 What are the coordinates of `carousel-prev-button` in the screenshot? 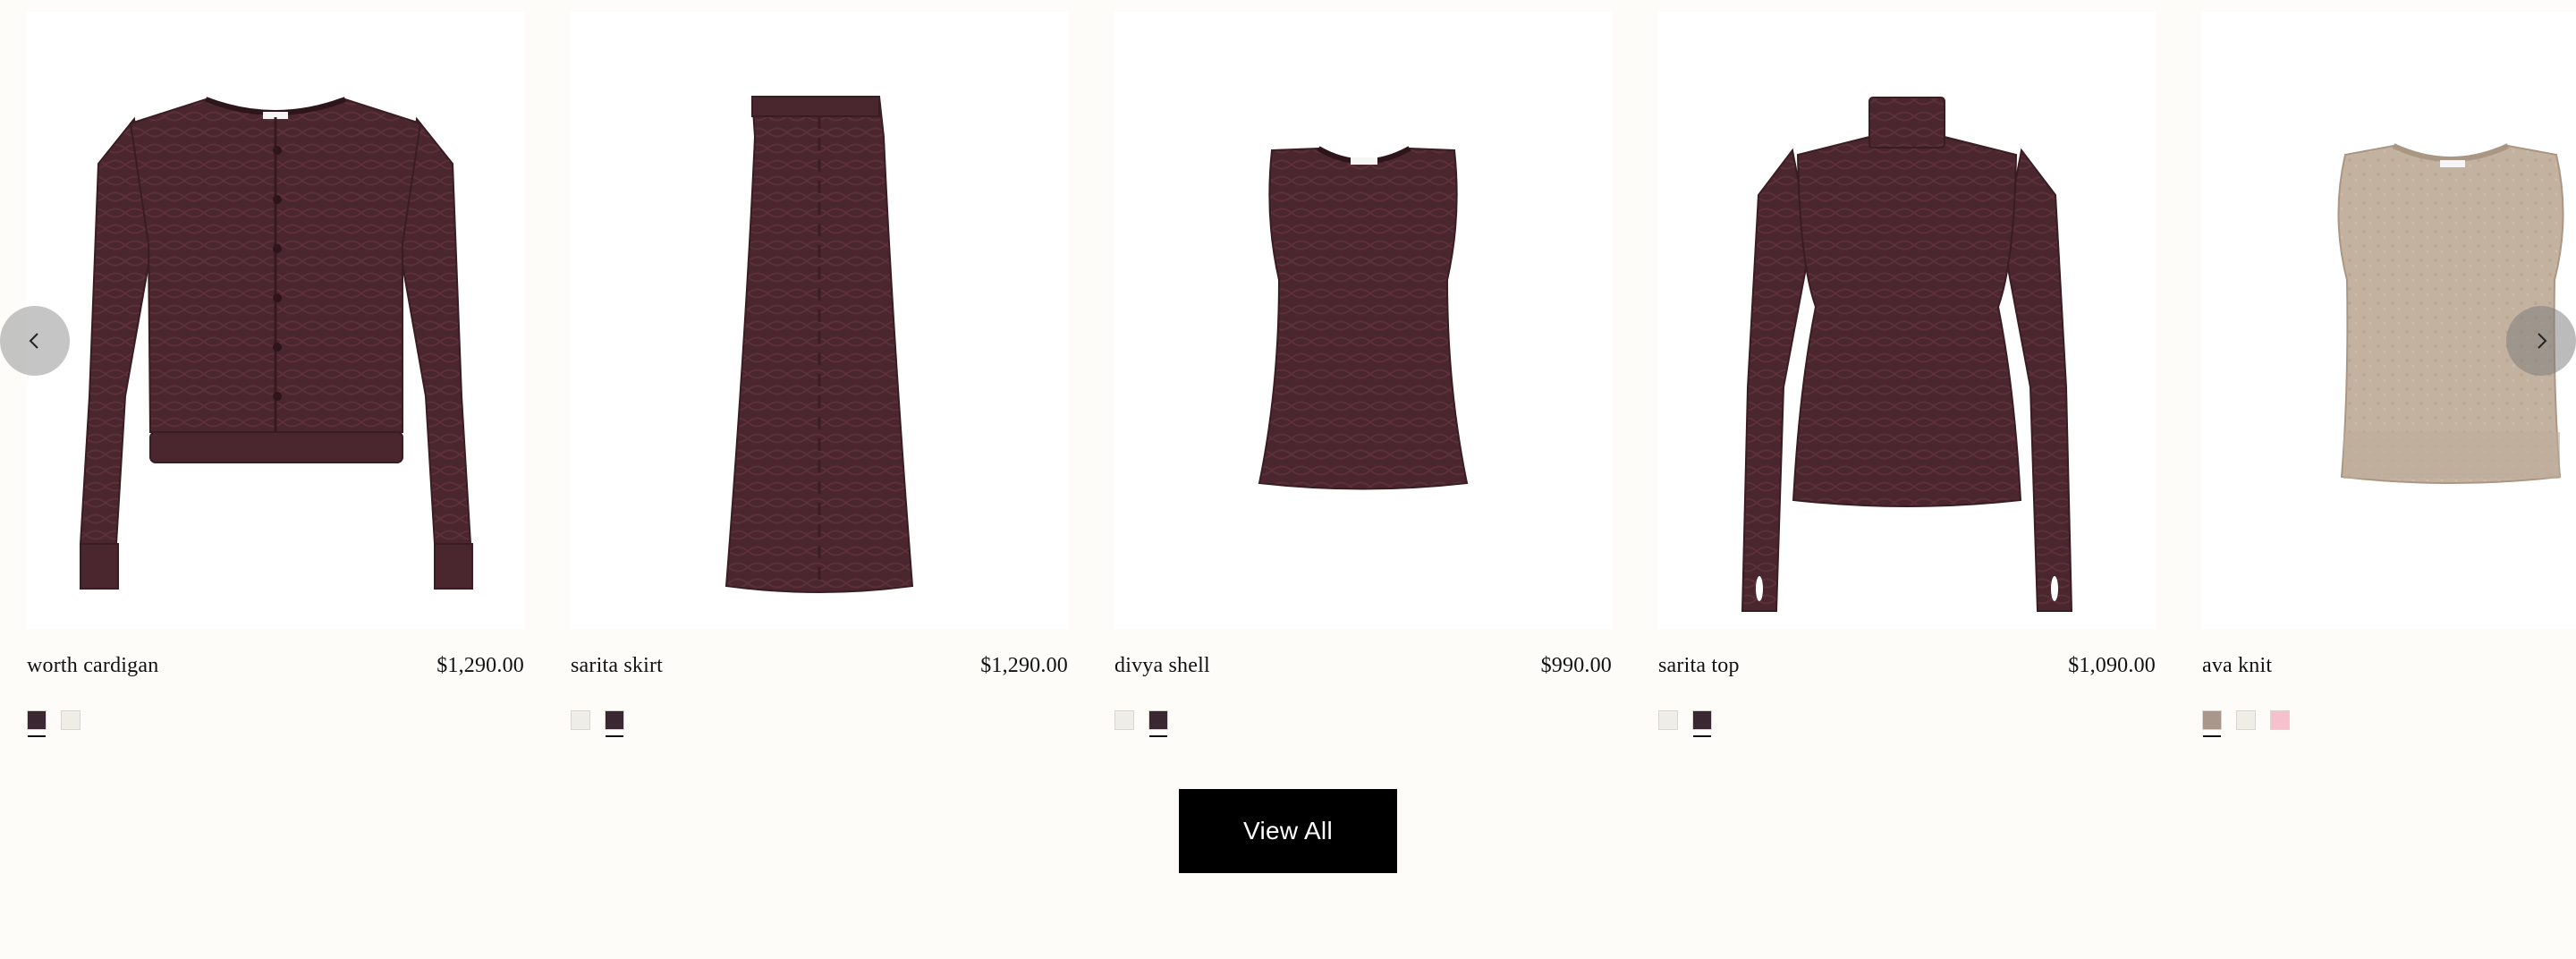 It's located at (35, 341).